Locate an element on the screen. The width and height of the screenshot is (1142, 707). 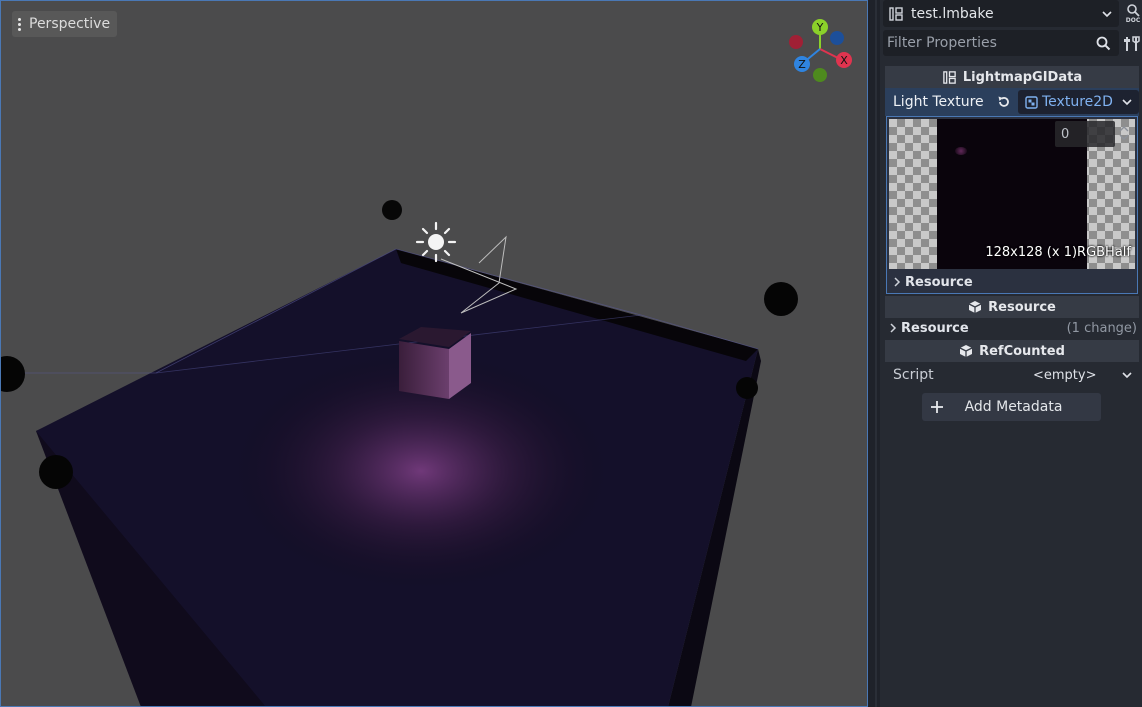
property-group-resource: Resource (1 change) is located at coordinates (1012, 328).